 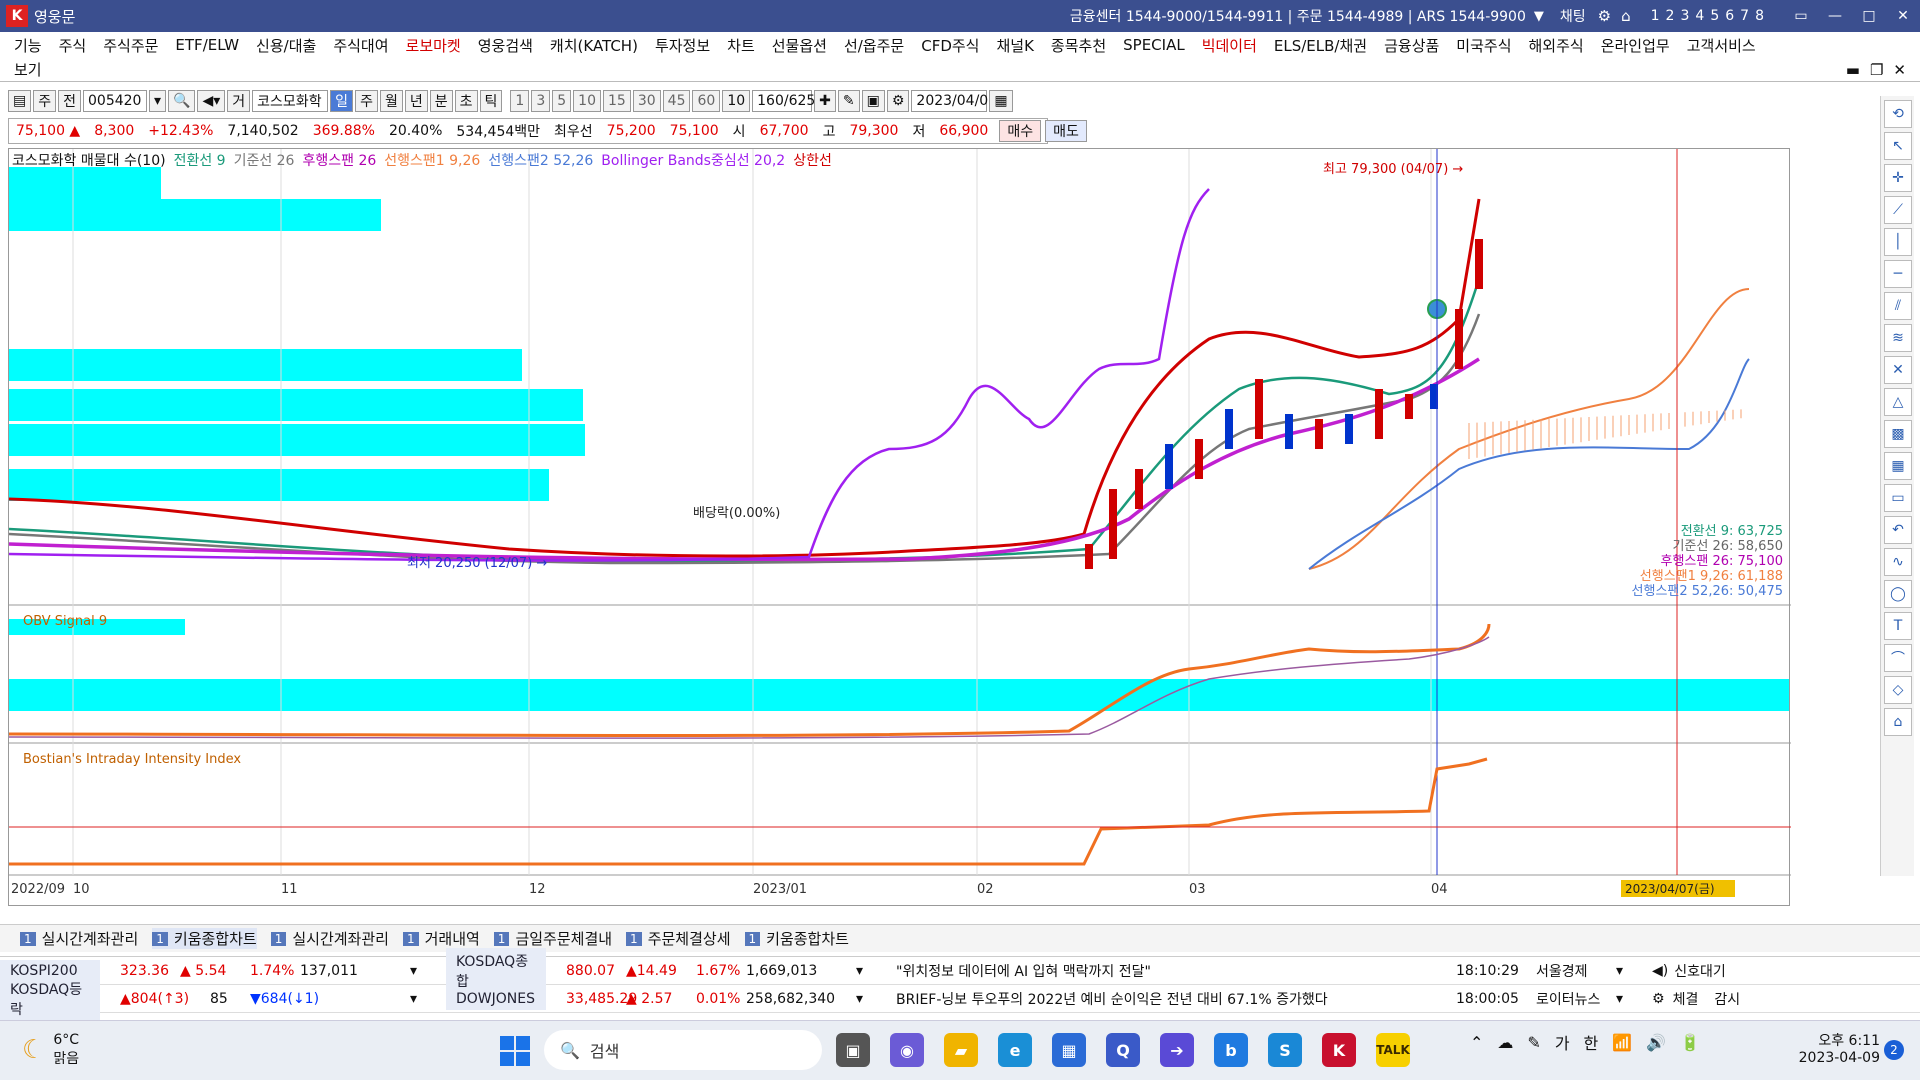 I want to click on menu-item-19: 금융상품, so click(x=1411, y=45).